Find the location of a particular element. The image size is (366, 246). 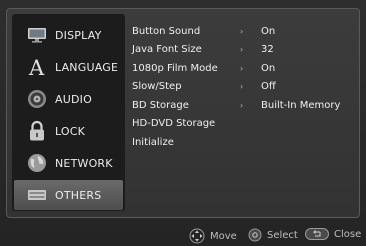

setting-name: 1080p Film Mode is located at coordinates (175, 68).